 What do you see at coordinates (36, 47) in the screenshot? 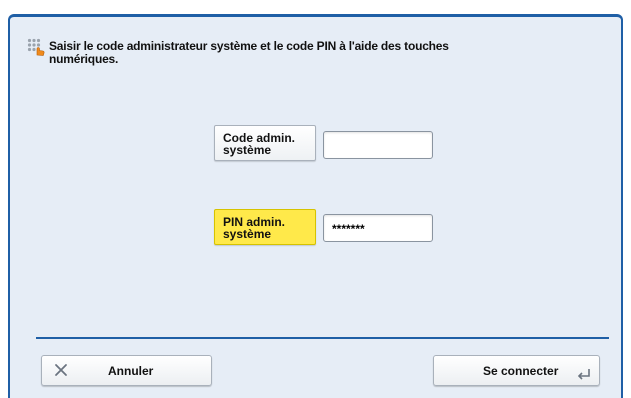
I see `keypad-hand-icon` at bounding box center [36, 47].